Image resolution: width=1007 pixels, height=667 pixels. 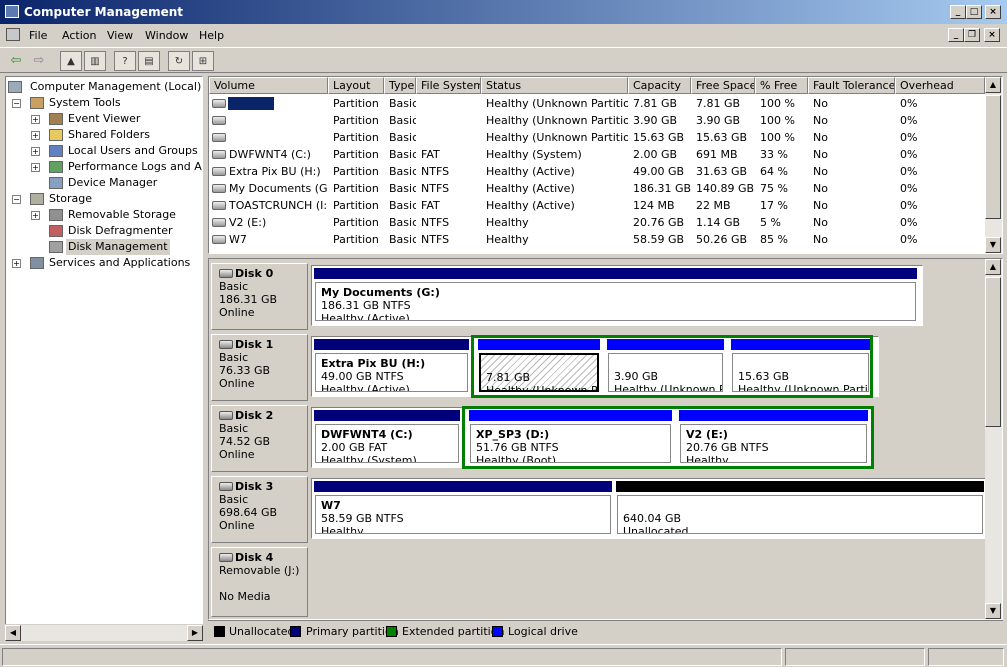 What do you see at coordinates (659, 137) in the screenshot?
I see `table-cell: 15.63 GB` at bounding box center [659, 137].